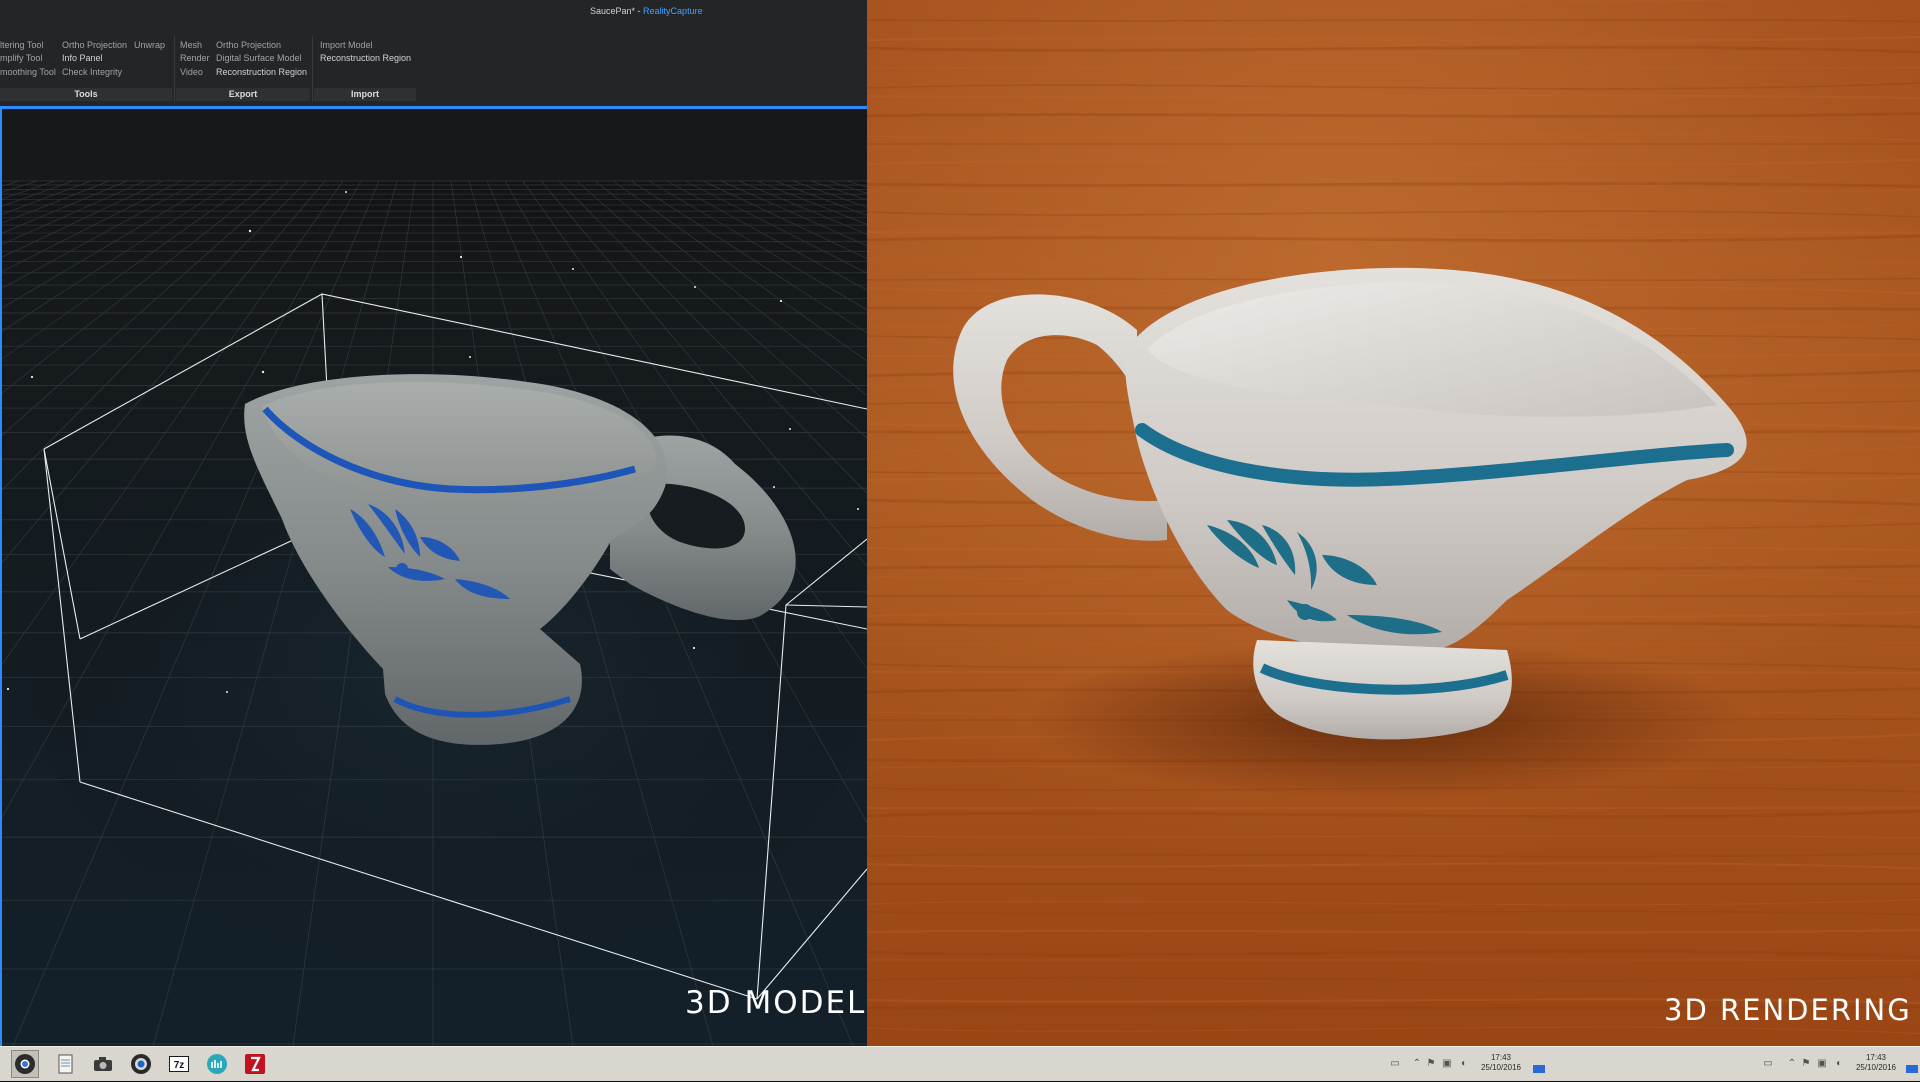 Image resolution: width=1920 pixels, height=1082 pixels. I want to click on ribbon-unwrap: Unwrap, so click(149, 45).